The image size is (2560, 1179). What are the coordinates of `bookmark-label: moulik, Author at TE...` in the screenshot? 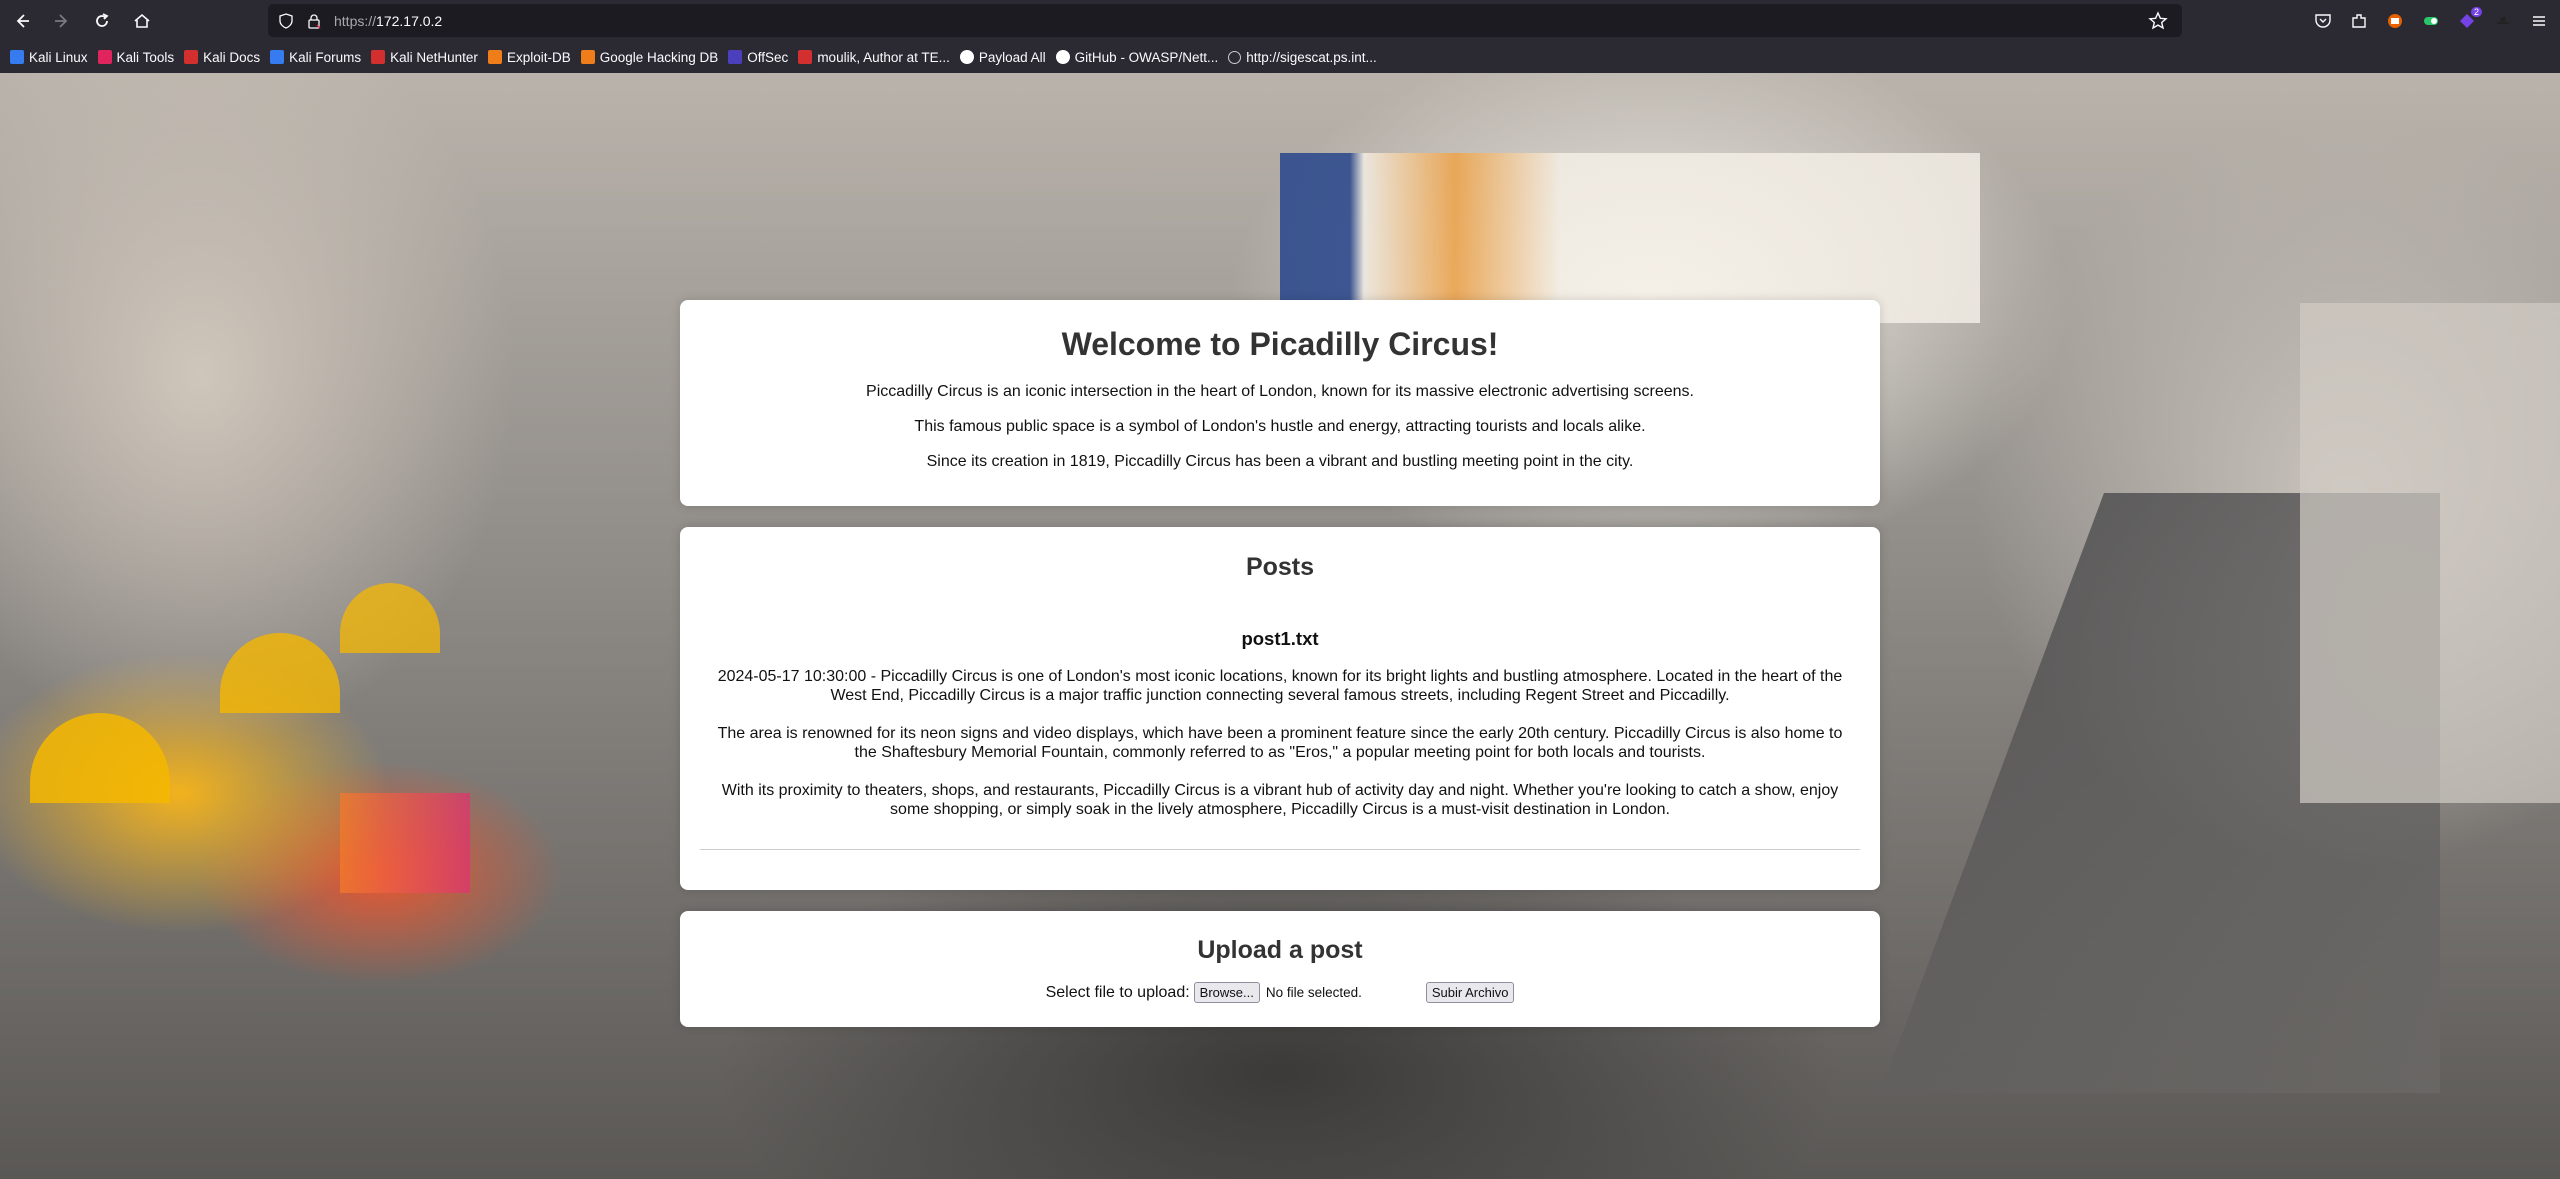 It's located at (883, 57).